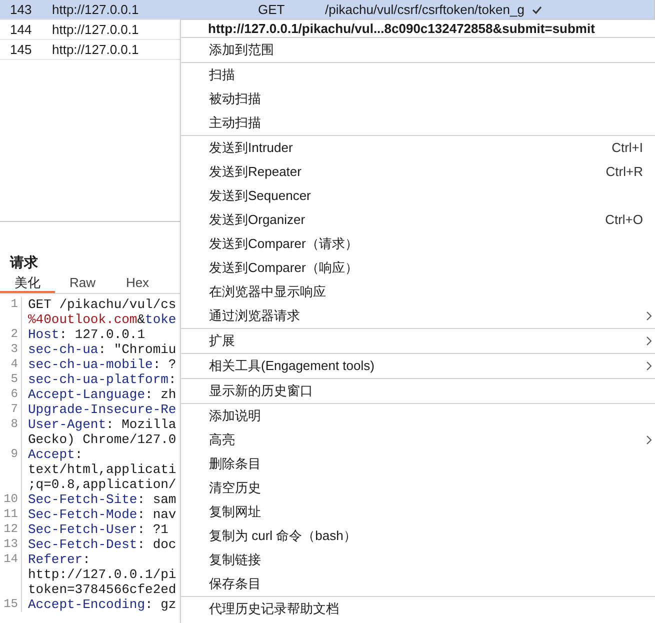  I want to click on table-cell-text: /pikachu/vul/csrf/csrftoken/token_g, so click(424, 9).